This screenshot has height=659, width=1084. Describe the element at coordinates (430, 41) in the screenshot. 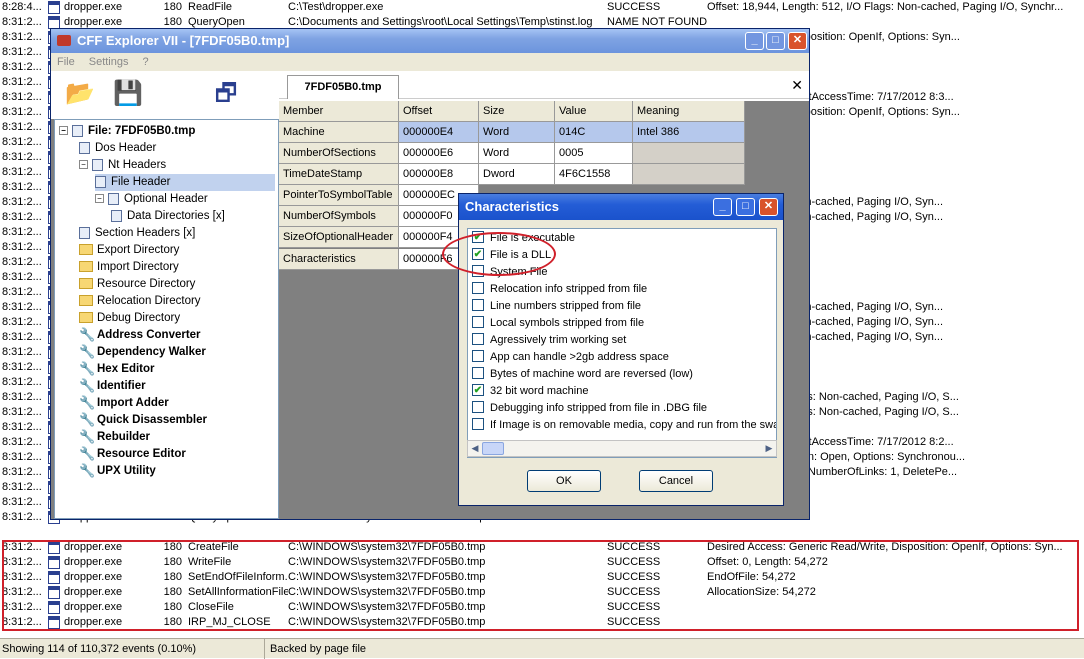

I see `cff-title-bar: CFF Explorer VII - [7FDF05B0.tmp] _ □ ✕` at that location.